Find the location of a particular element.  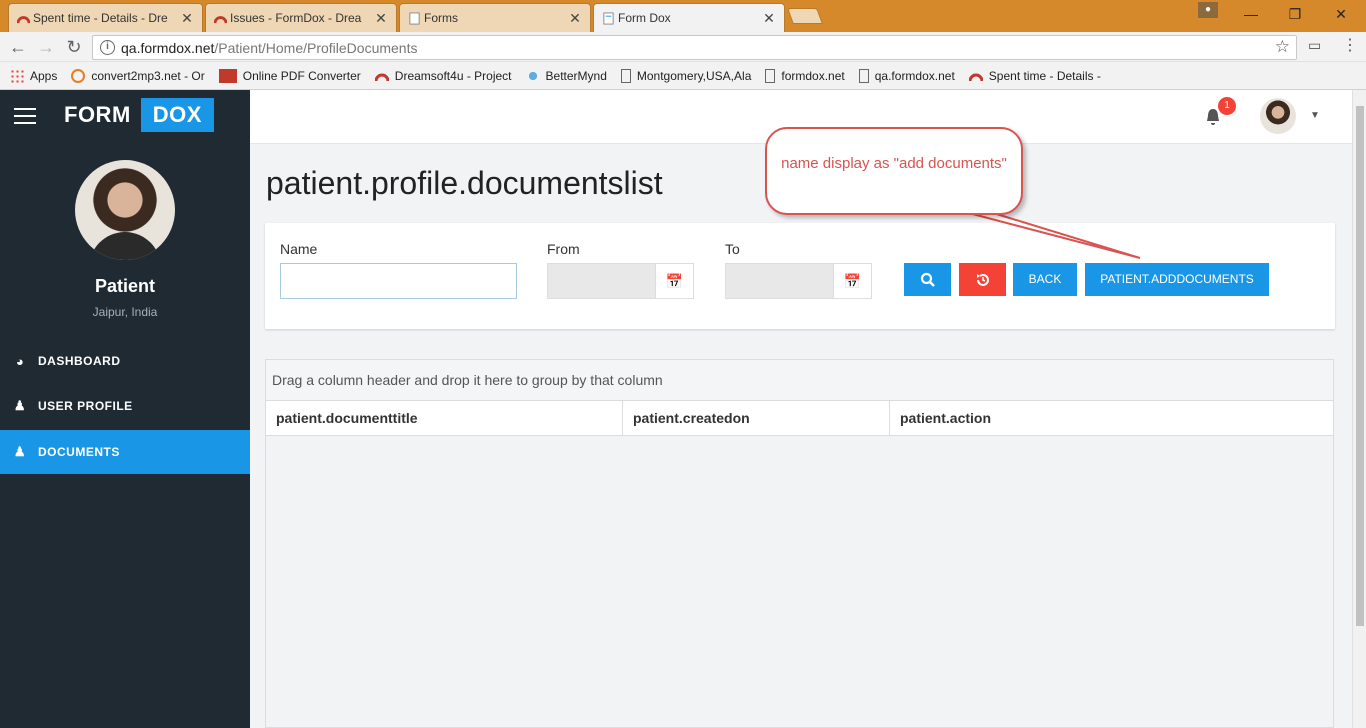

url-path: /Patient/Home/ProfileDocuments is located at coordinates (316, 47).